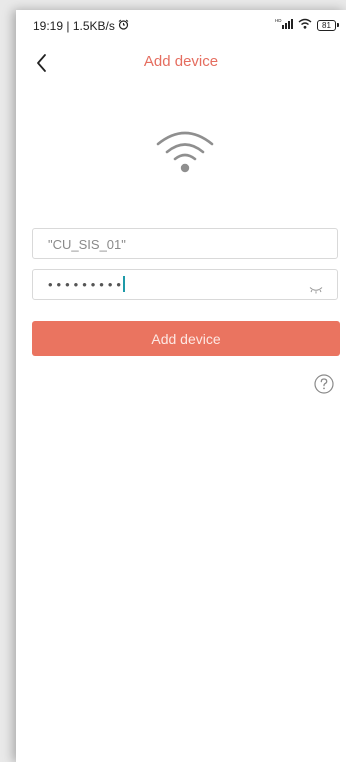 Image resolution: width=346 pixels, height=762 pixels. I want to click on alarm-clock-icon, so click(123, 26).